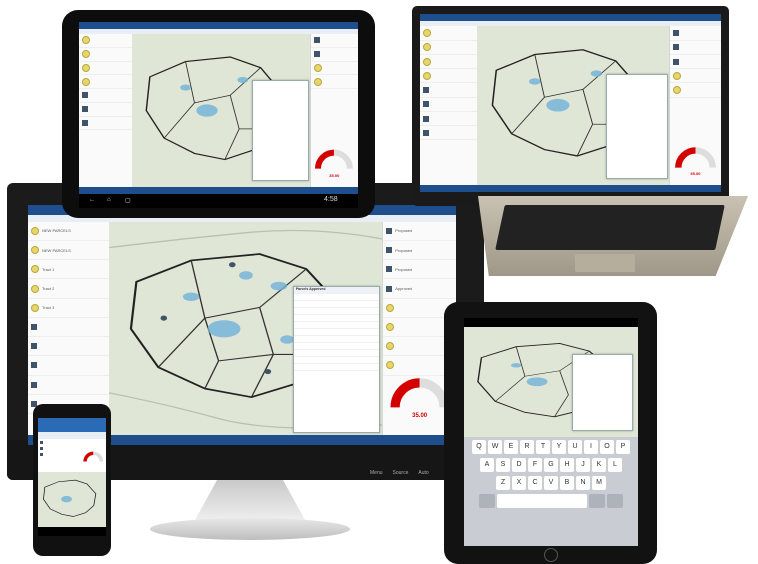 Image resolution: width=758 pixels, height=564 pixels. Describe the element at coordinates (92, 200) in the screenshot. I see `back-icon: ←` at that location.